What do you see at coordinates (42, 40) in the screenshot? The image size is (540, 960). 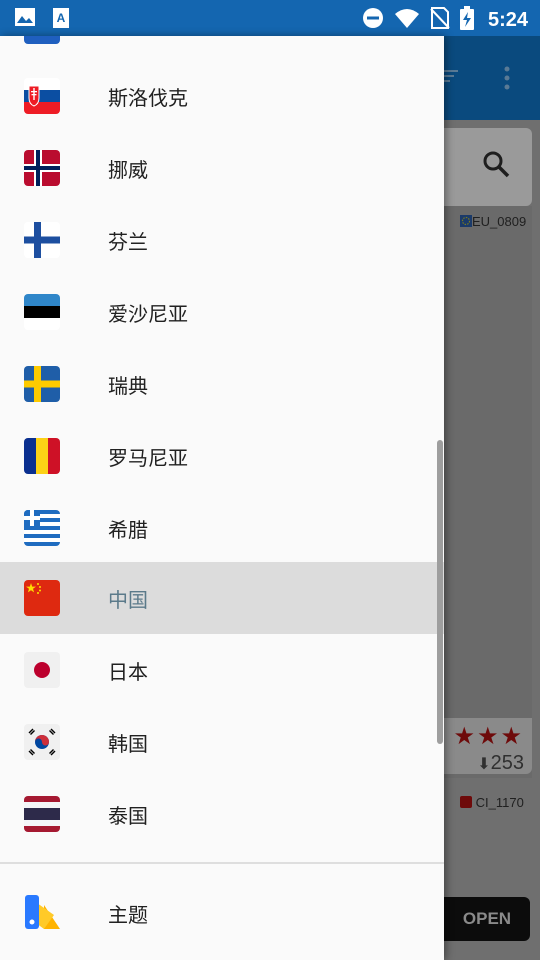 I see `partial-flag-icon` at bounding box center [42, 40].